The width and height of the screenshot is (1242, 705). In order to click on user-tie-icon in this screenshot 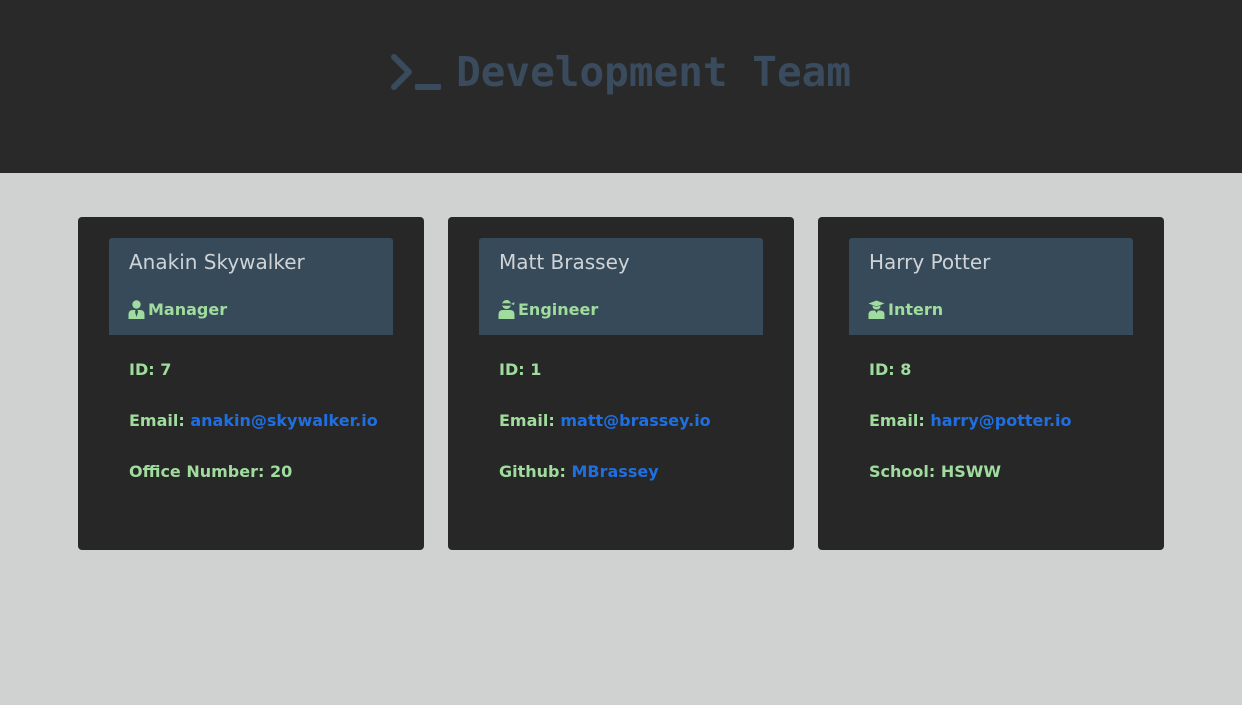, I will do `click(136, 309)`.